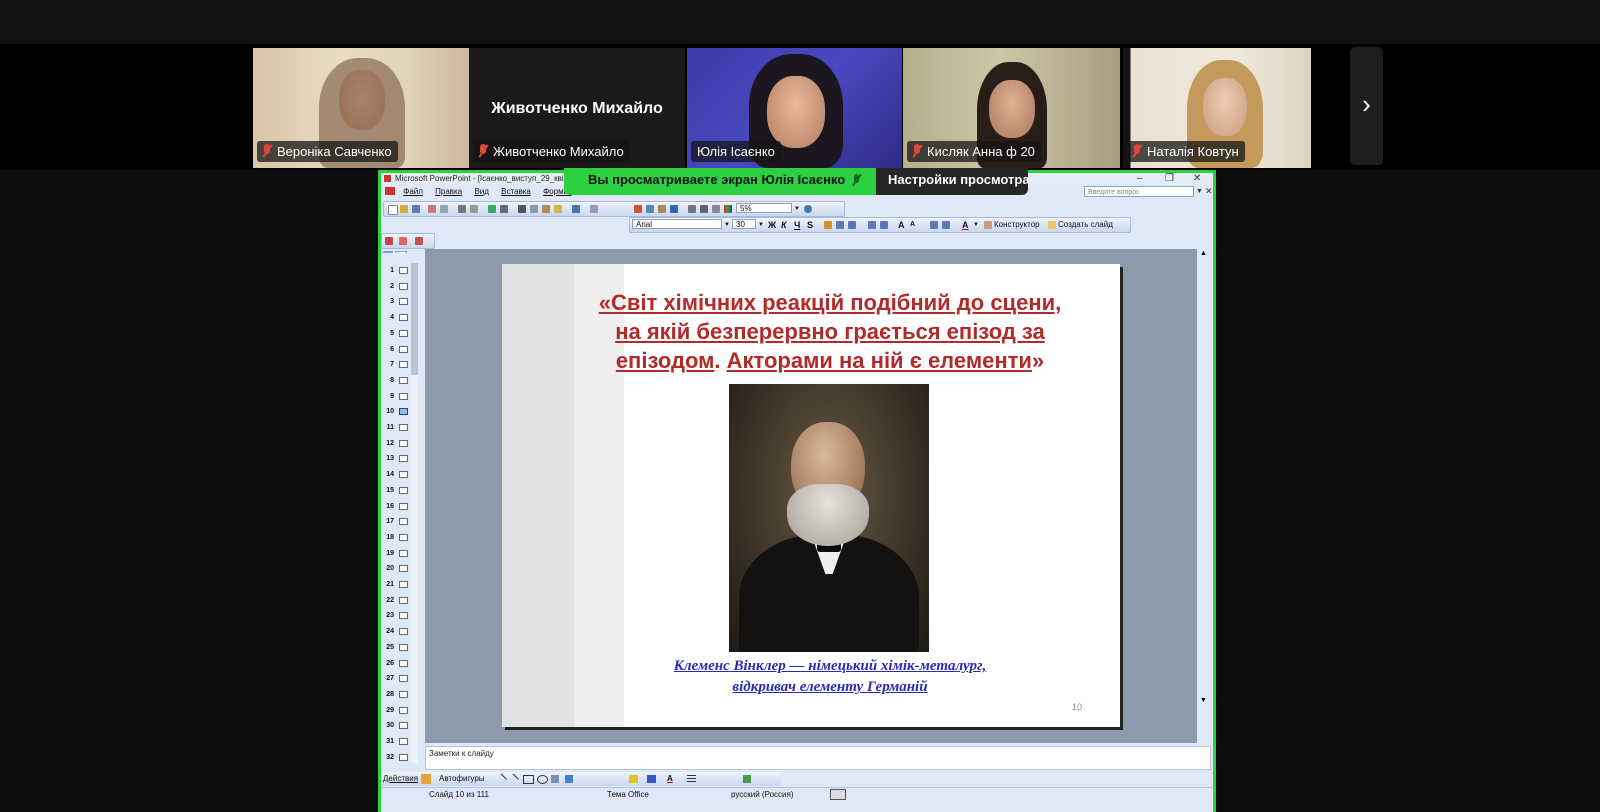 Image resolution: width=1600 pixels, height=812 pixels. Describe the element at coordinates (402, 318) in the screenshot. I see `slide-thumbnail: 4` at that location.